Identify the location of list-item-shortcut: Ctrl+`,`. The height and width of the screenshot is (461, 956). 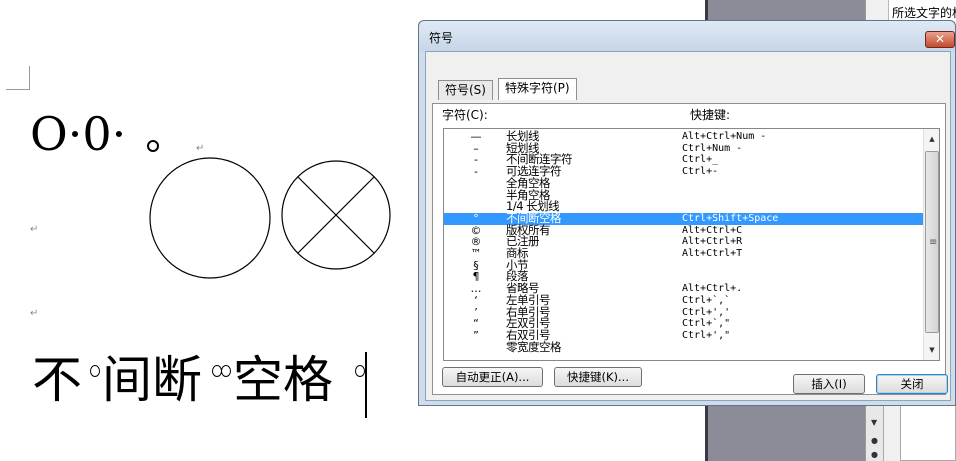
(706, 300).